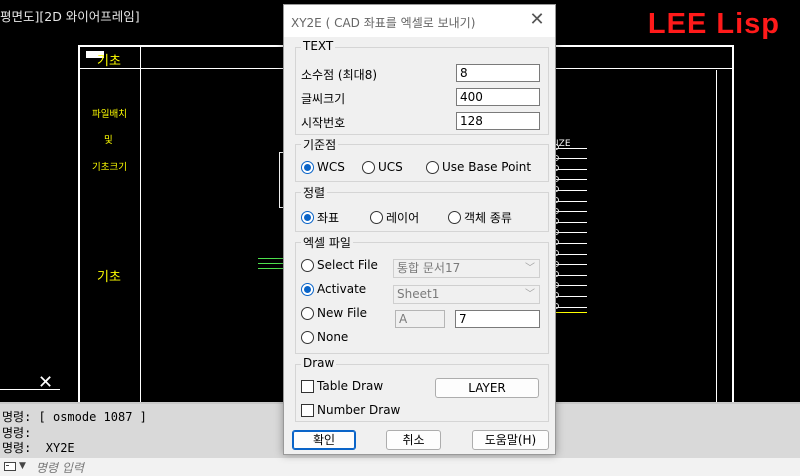  What do you see at coordinates (510, 440) in the screenshot?
I see `help-button: 도움말(H)` at bounding box center [510, 440].